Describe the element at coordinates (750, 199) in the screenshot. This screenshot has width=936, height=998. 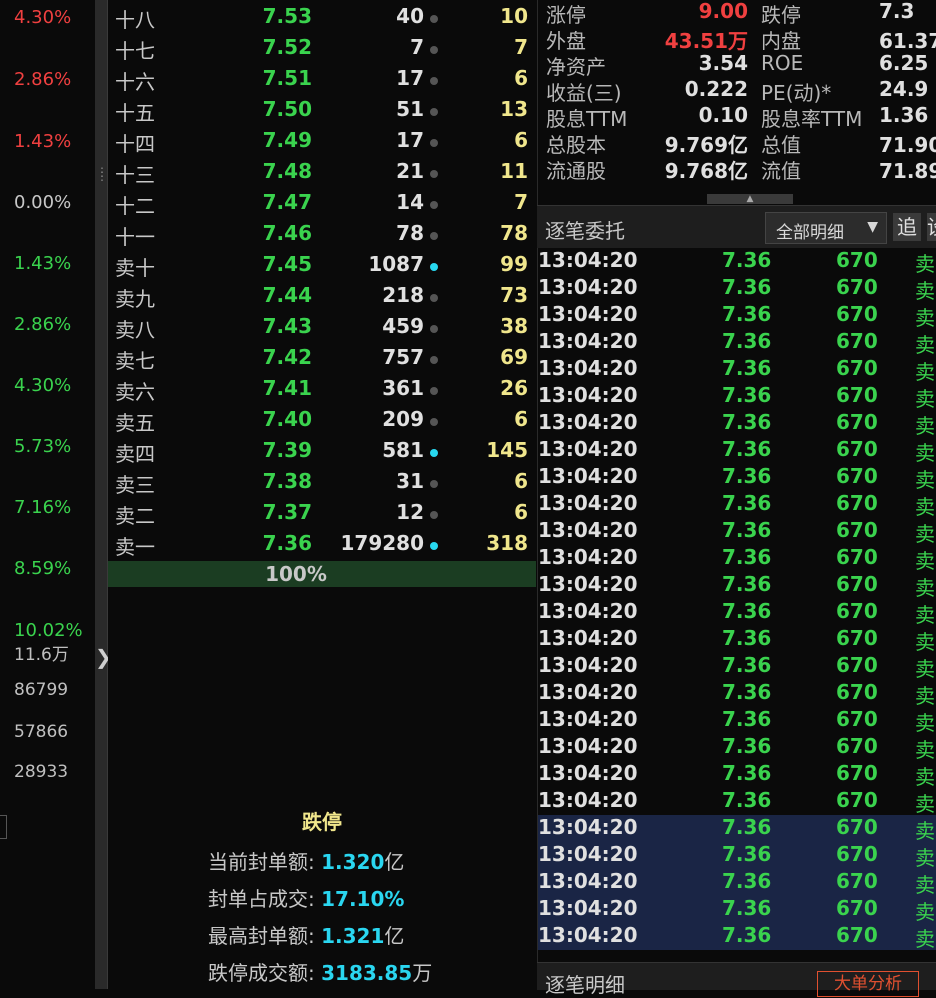
I see `collapse-handle-icon: ▲` at that location.